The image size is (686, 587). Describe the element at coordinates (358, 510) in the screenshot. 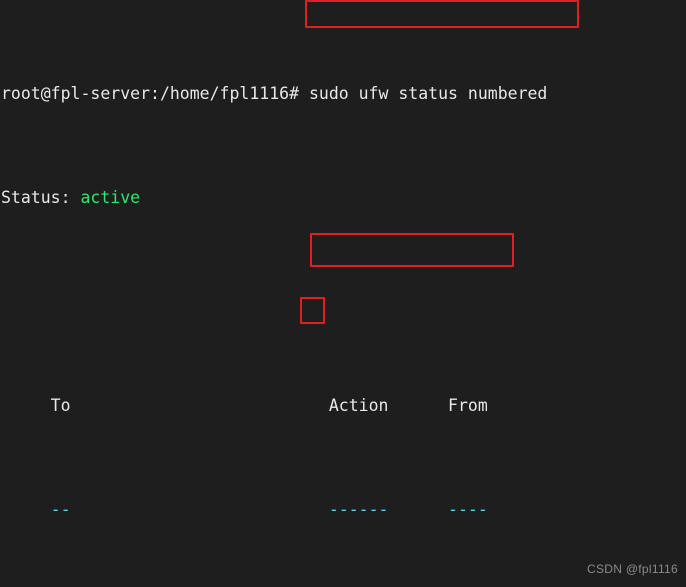

I see `rule-action: ------` at that location.